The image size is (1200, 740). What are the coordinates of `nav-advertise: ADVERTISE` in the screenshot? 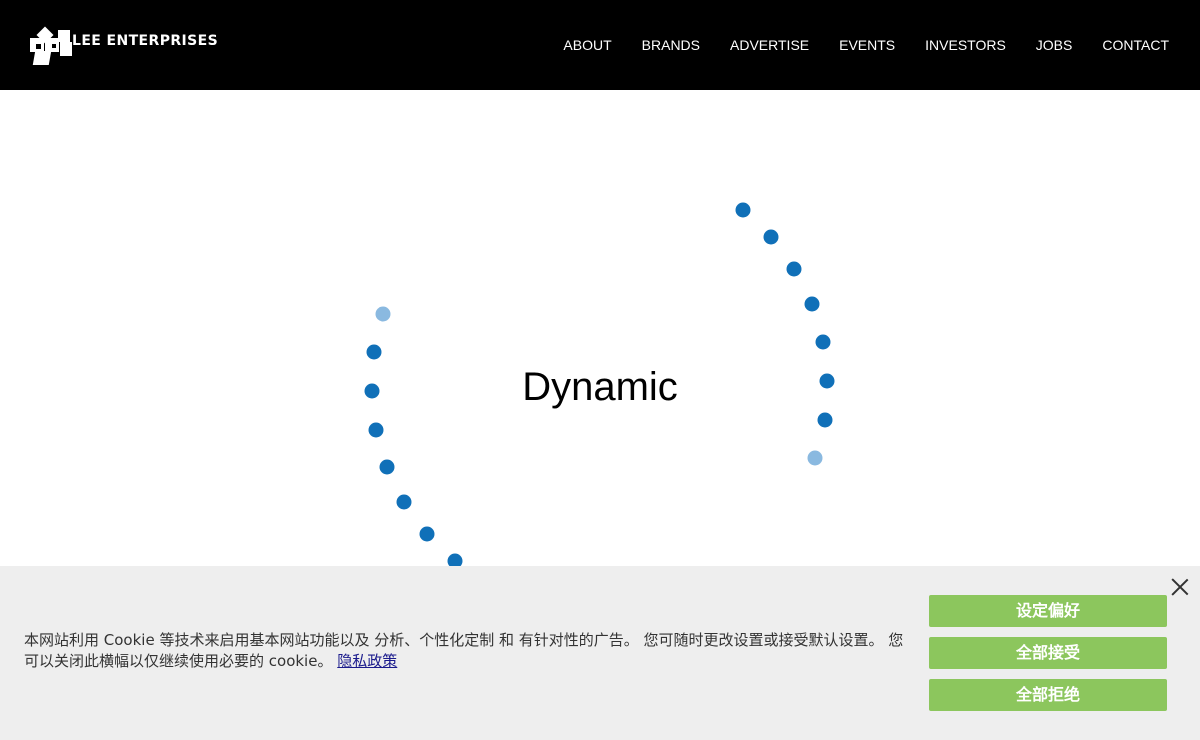 It's located at (769, 45).